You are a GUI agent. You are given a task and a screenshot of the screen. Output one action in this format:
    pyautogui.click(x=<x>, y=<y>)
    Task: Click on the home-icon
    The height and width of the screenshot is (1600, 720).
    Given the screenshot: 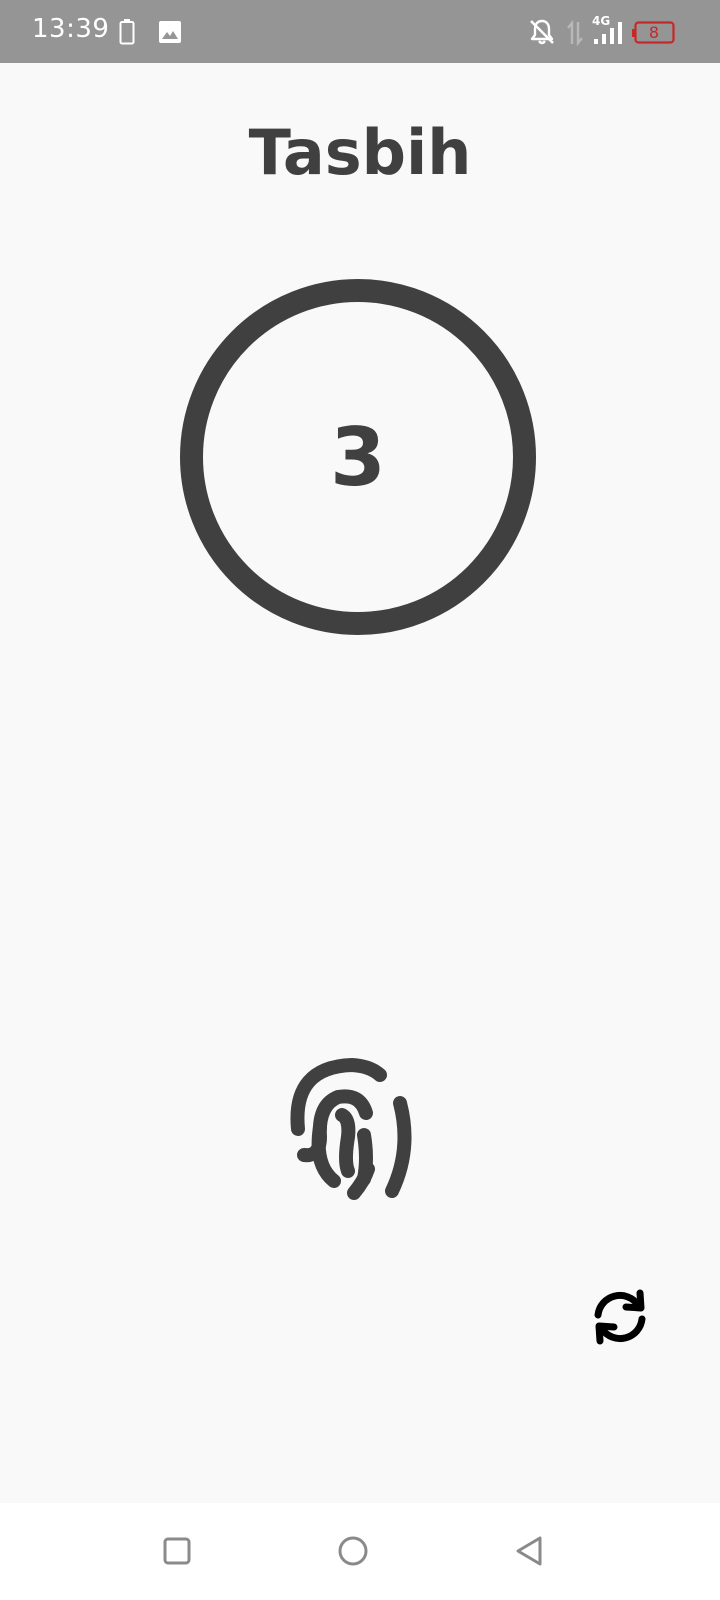 What is the action you would take?
    pyautogui.click(x=353, y=1553)
    